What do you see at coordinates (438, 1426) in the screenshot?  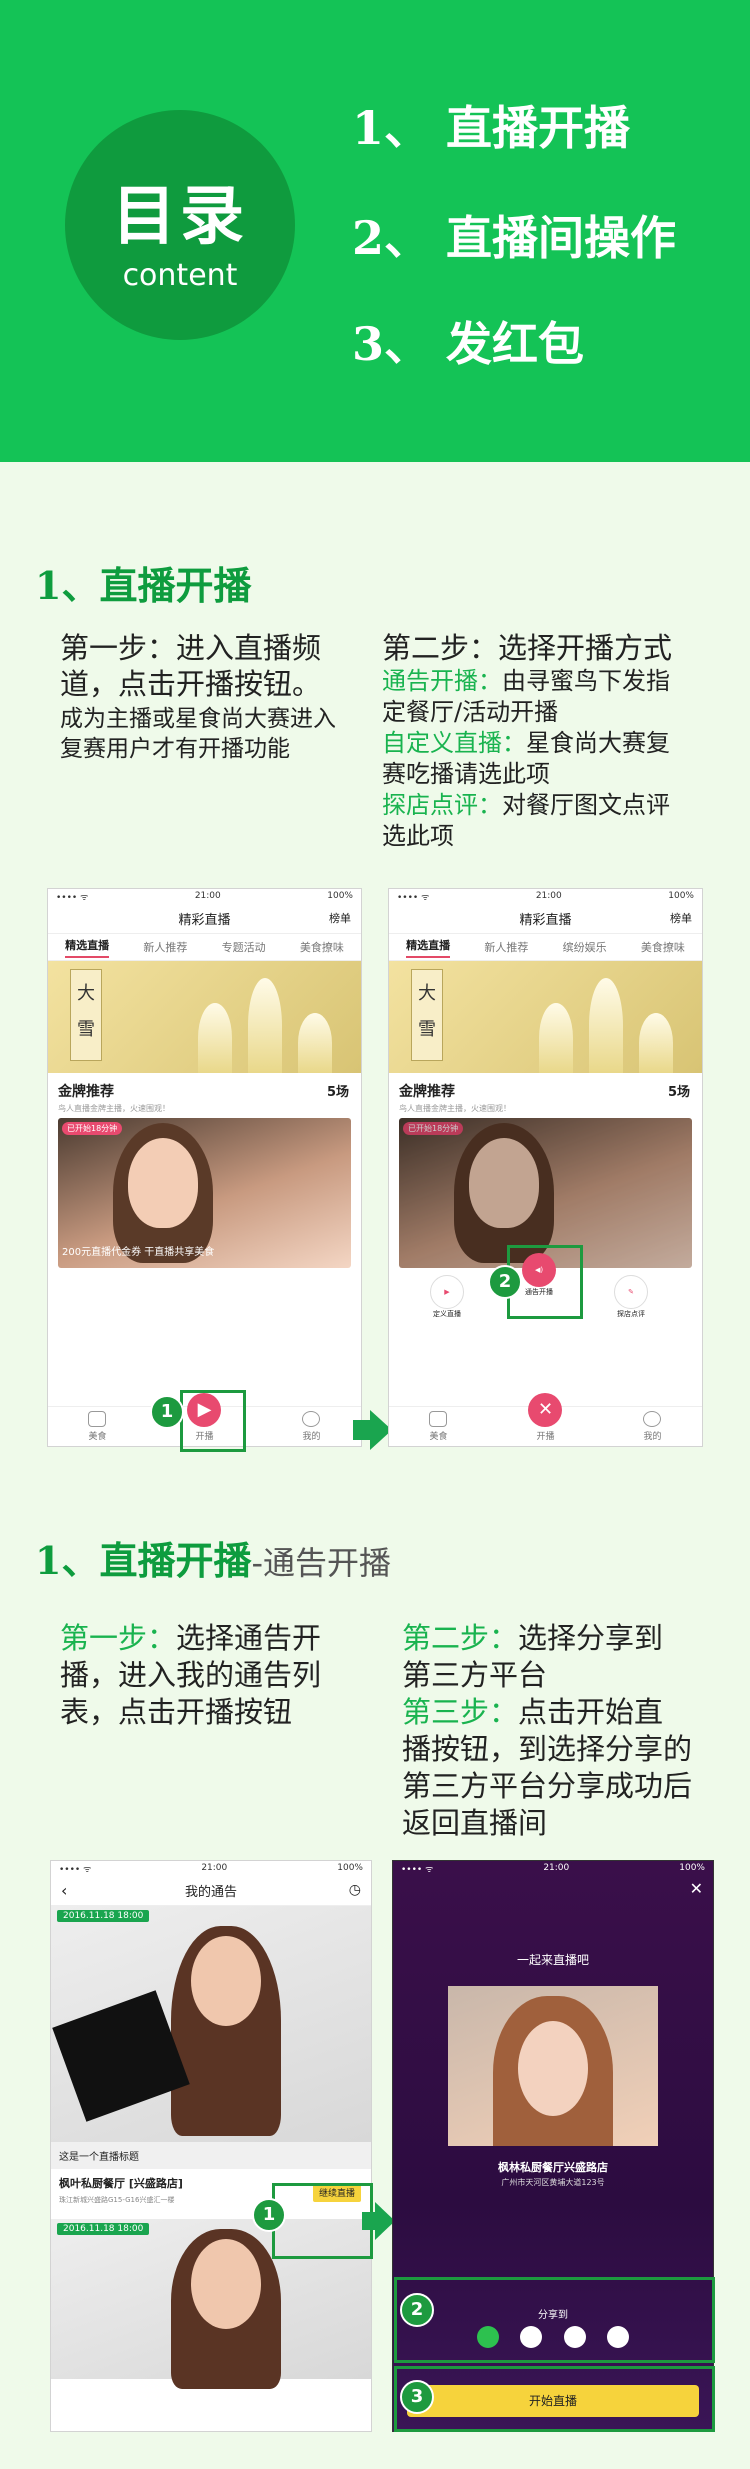 I see `bottom-tab-food-b: 美食` at bounding box center [438, 1426].